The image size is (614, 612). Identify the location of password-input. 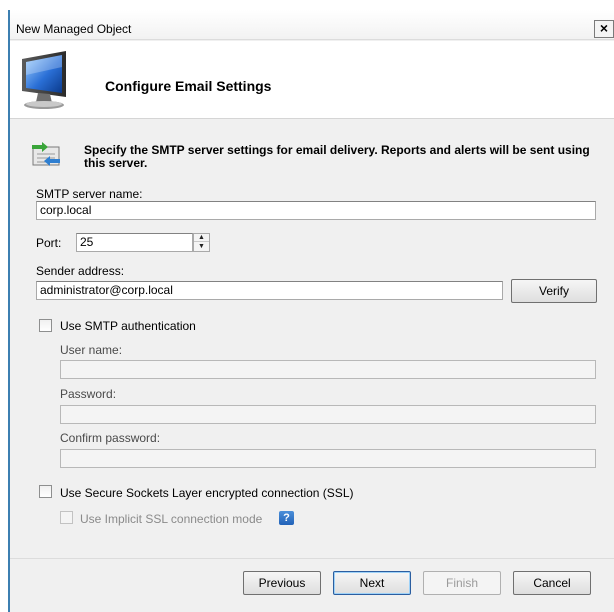
(328, 414).